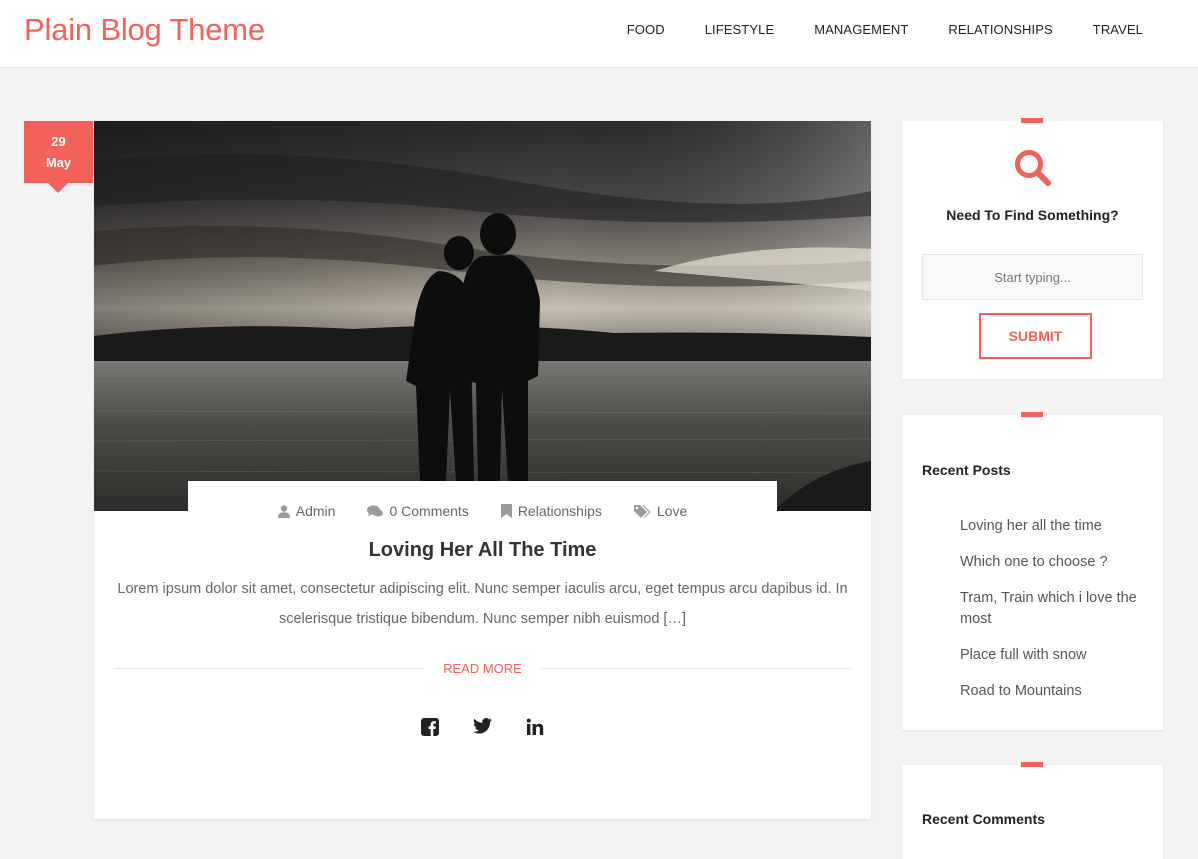  I want to click on meta-category-label: Relationships, so click(559, 511).